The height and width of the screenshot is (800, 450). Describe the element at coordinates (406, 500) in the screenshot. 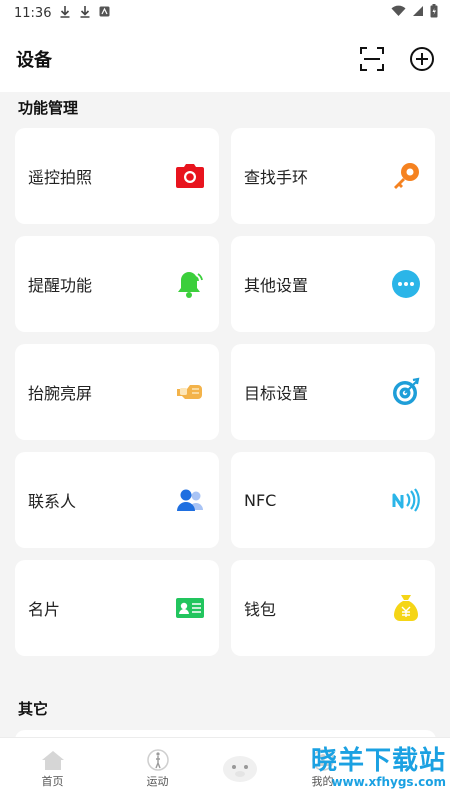

I see `nfc-icon` at that location.